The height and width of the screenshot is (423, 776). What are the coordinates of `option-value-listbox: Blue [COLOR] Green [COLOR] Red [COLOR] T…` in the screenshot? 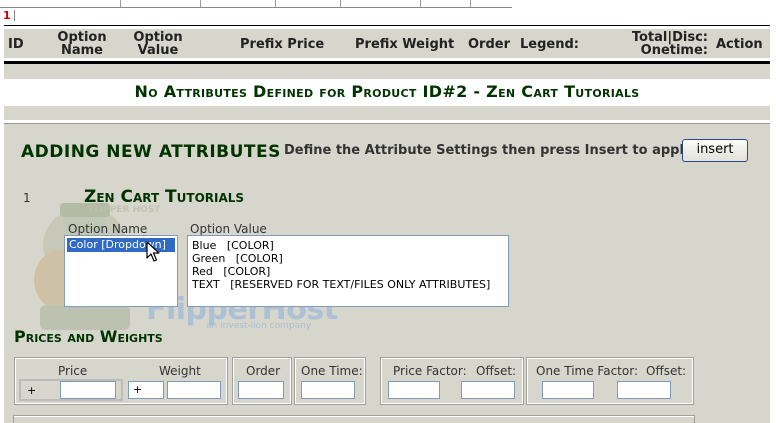 It's located at (348, 271).